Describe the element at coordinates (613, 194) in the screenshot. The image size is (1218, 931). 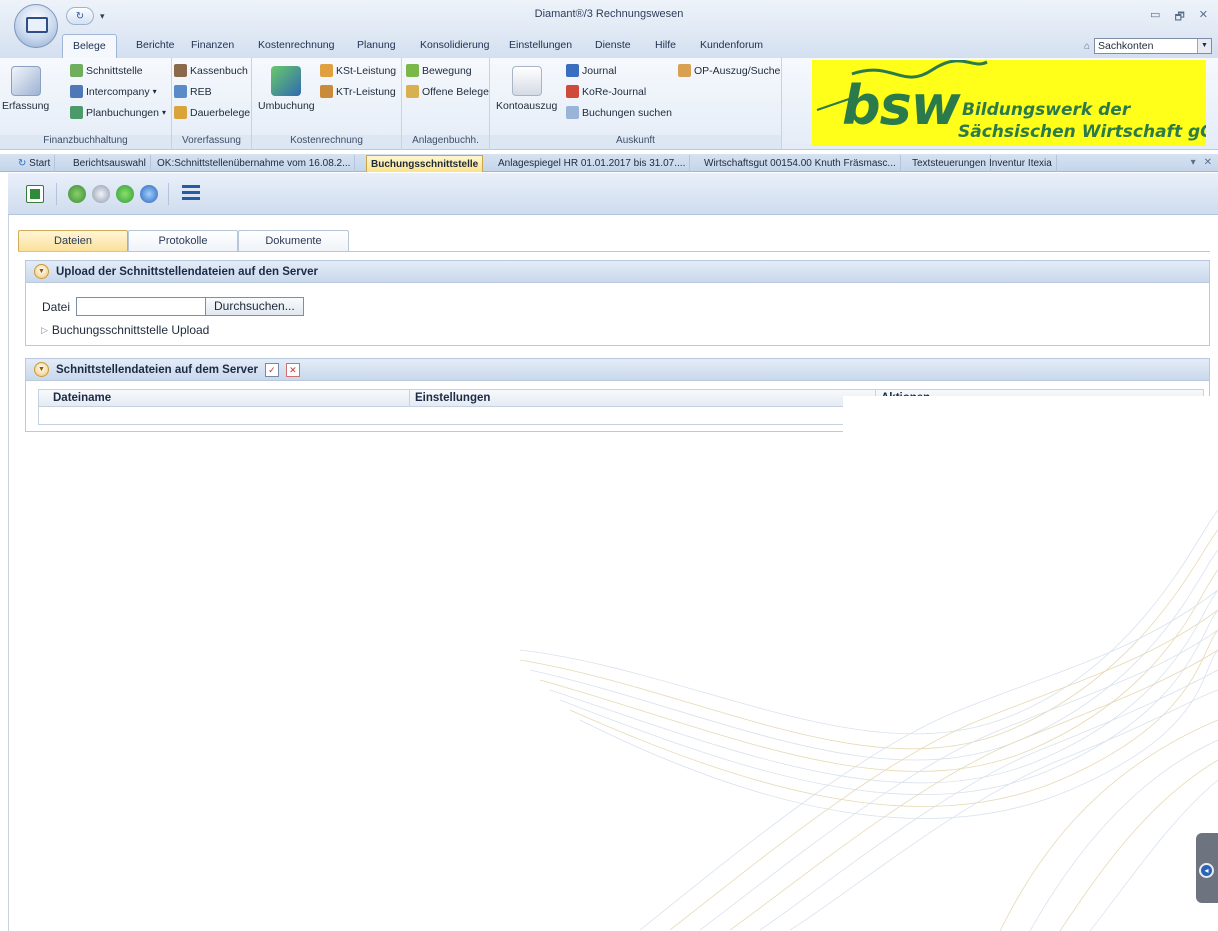
I see `document-toolbar` at that location.